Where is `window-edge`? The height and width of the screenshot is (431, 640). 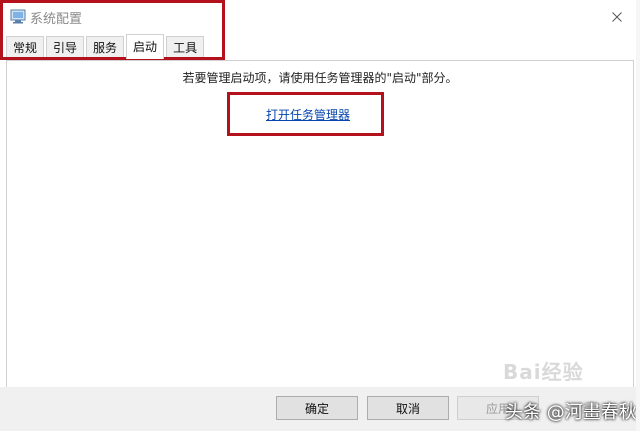 window-edge is located at coordinates (638, 215).